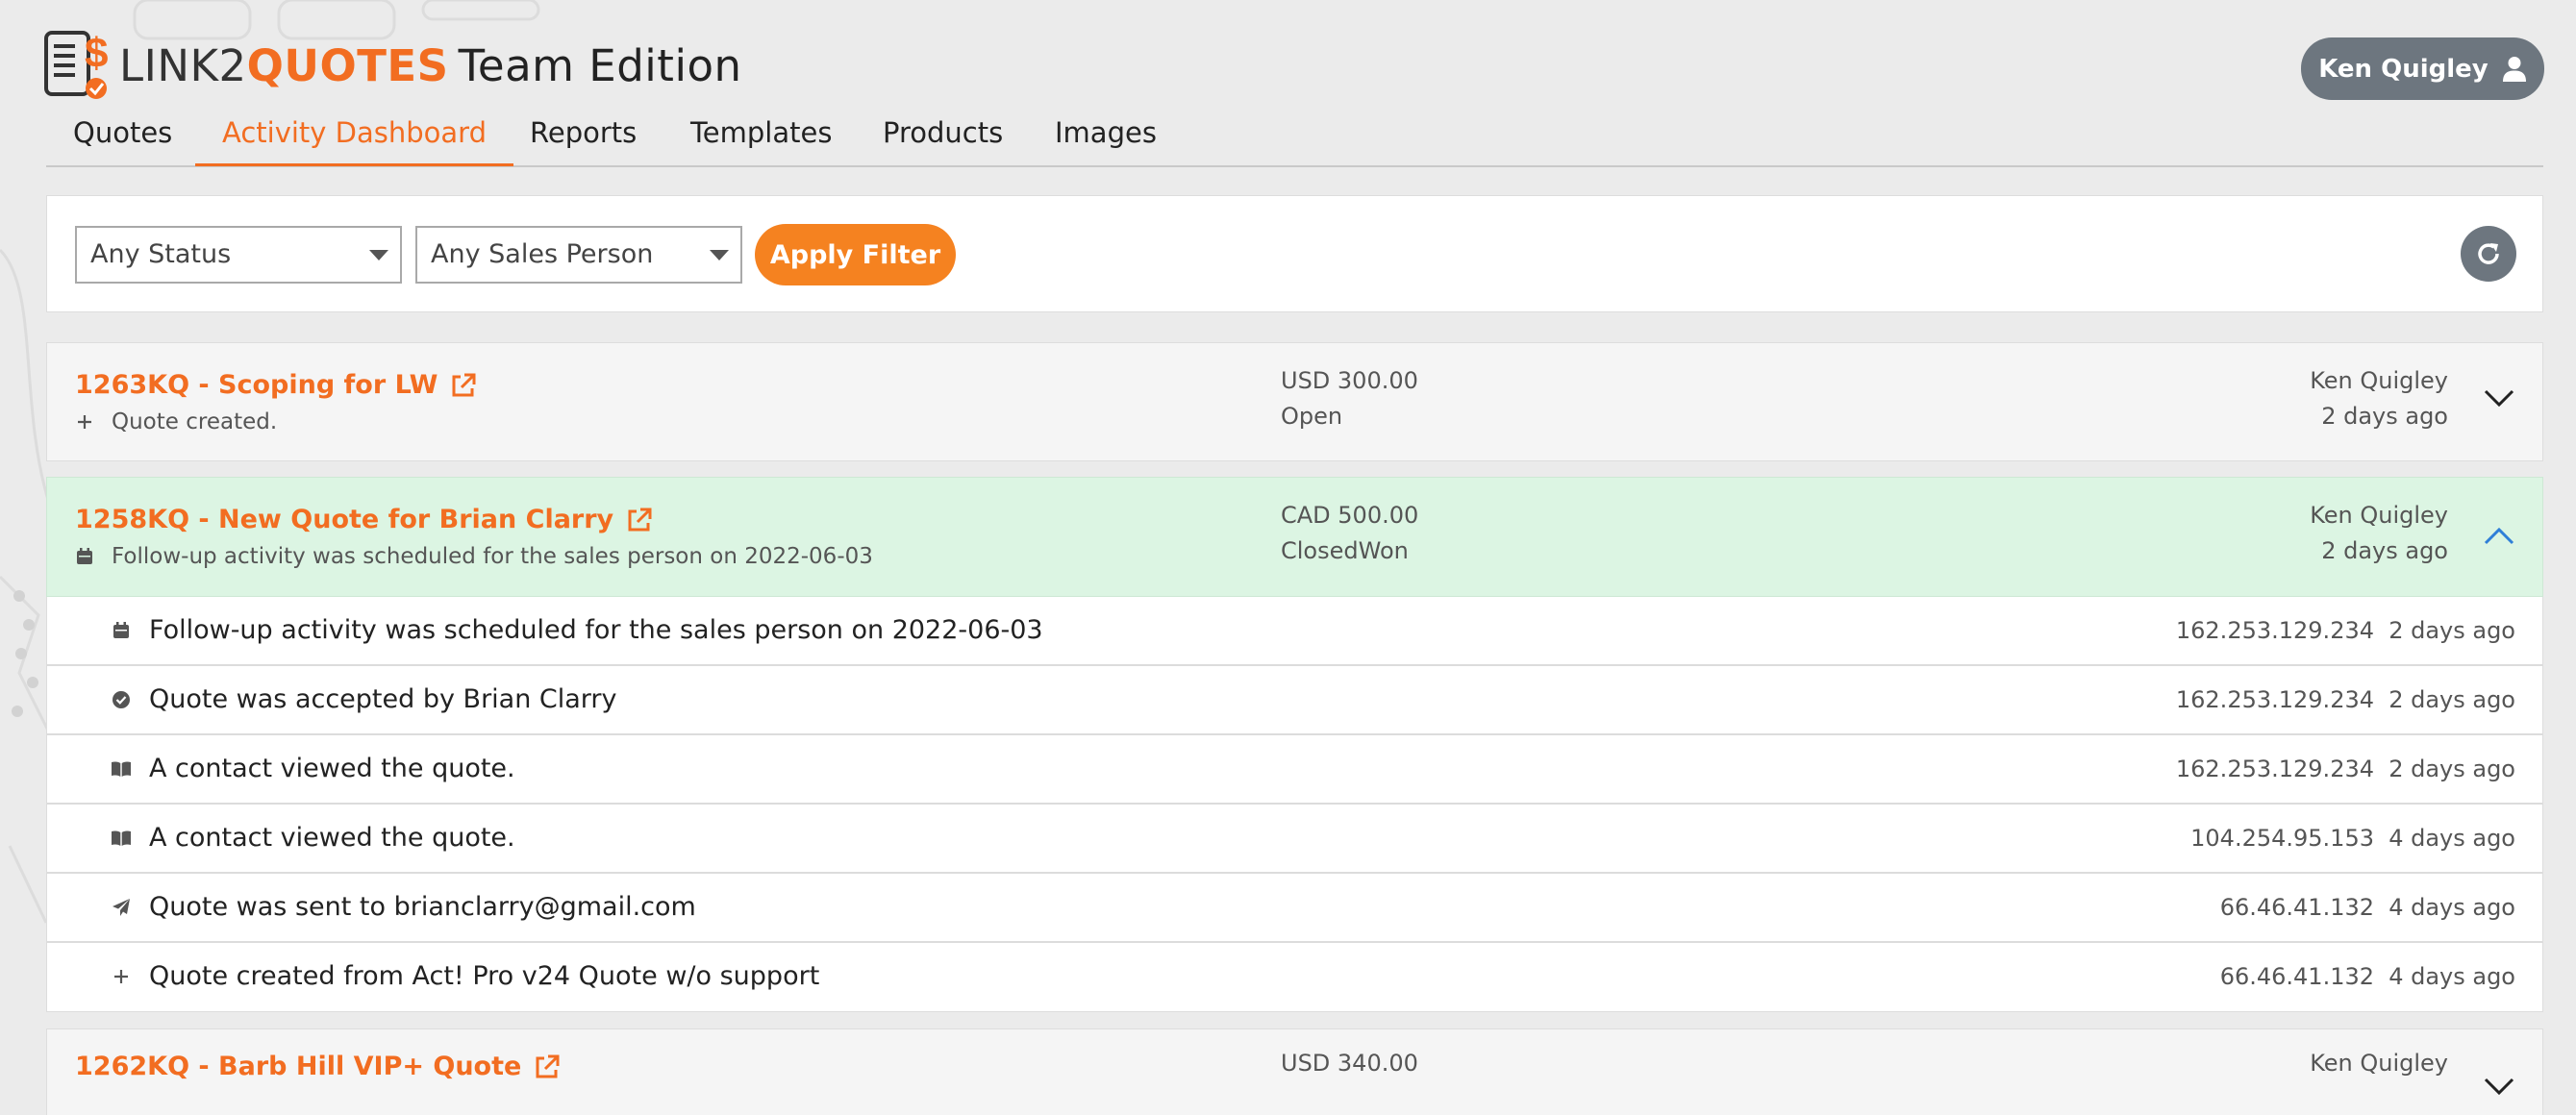  What do you see at coordinates (855, 254) in the screenshot?
I see `apply-filter-button: Apply Filter` at bounding box center [855, 254].